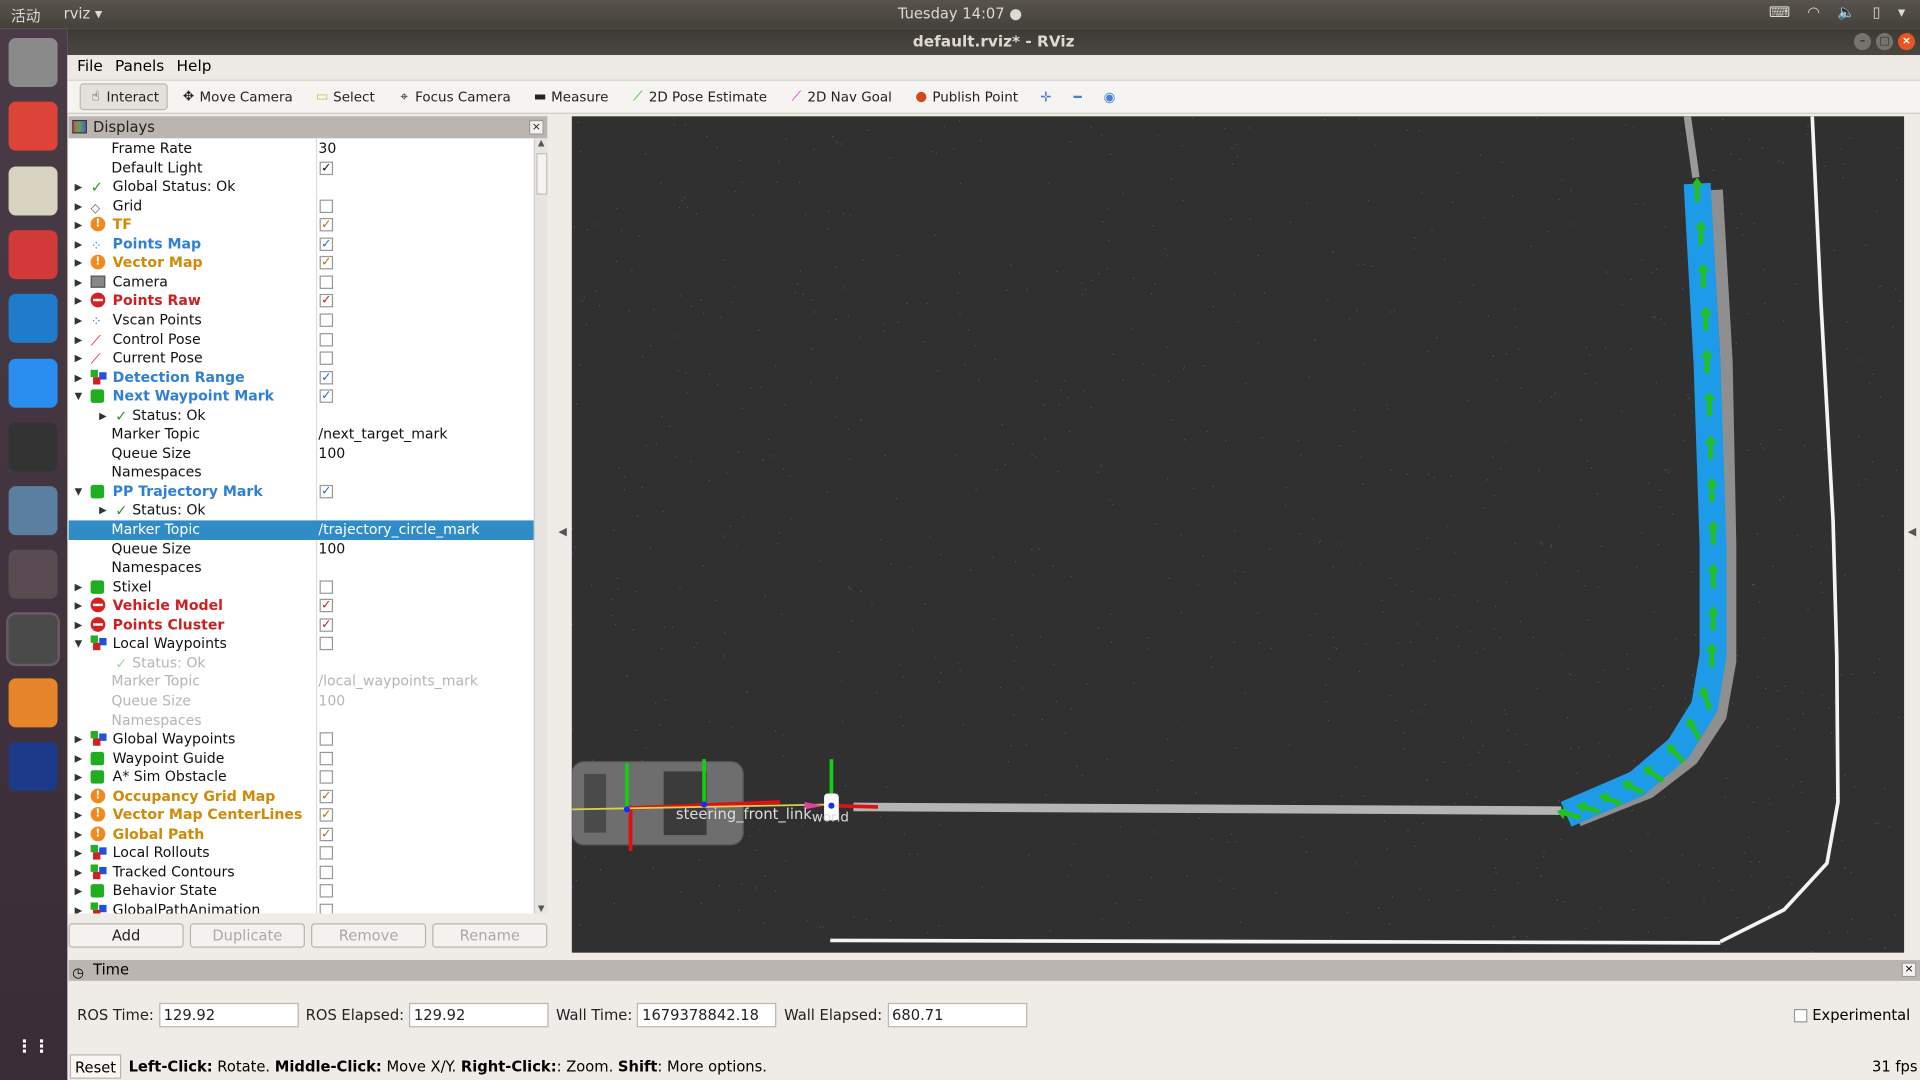 This screenshot has height=1080, width=1920. Describe the element at coordinates (301, 377) in the screenshot. I see `display-row-detection-range: ▶ Detection Range ✓` at that location.